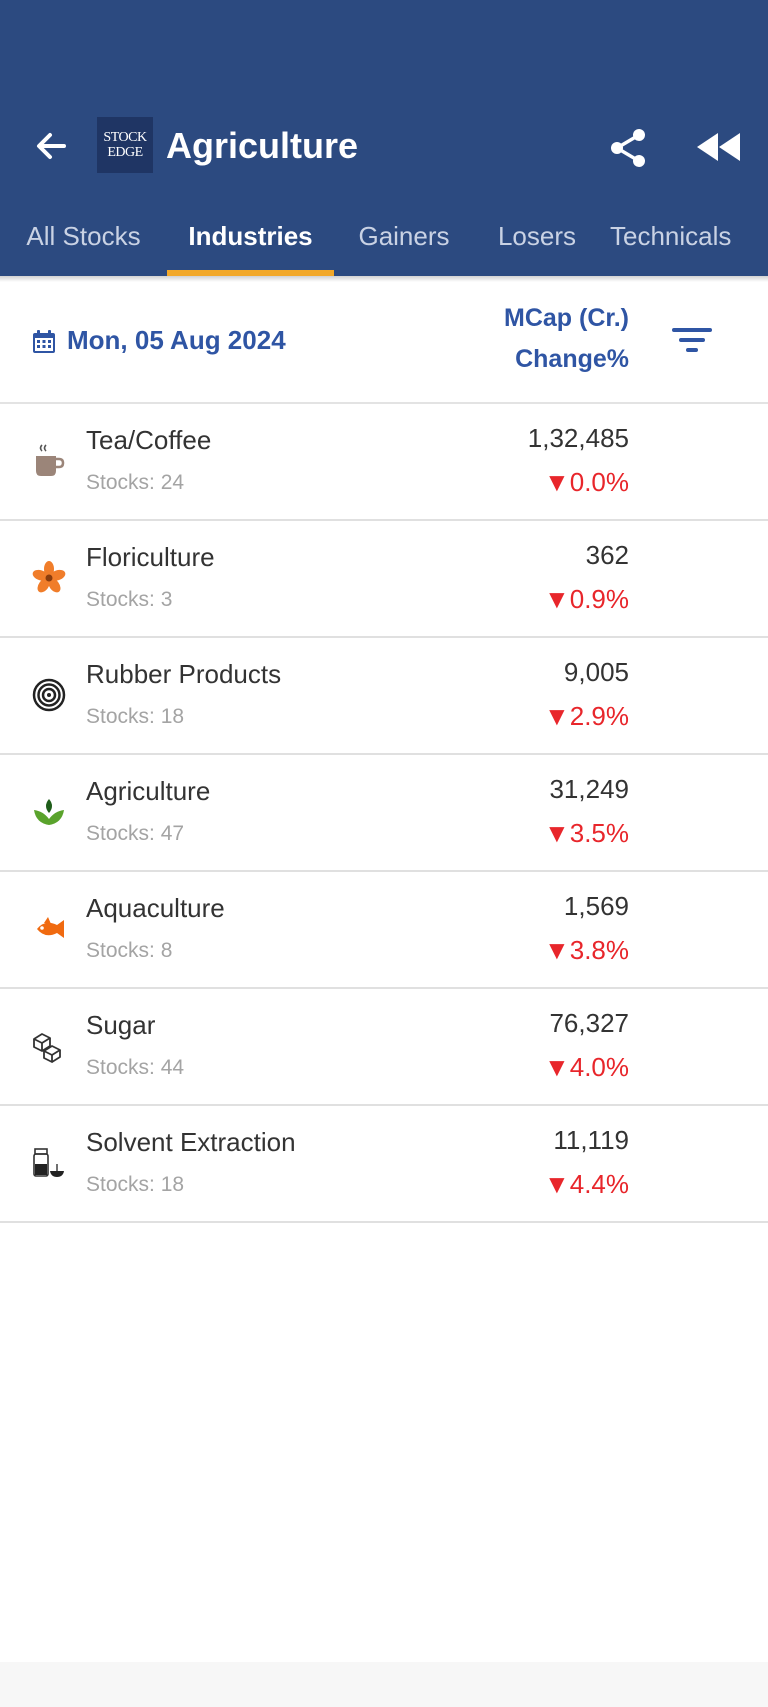 This screenshot has width=768, height=1707. Describe the element at coordinates (566, 318) in the screenshot. I see `mcap-column-header: MCap (Cr.)` at that location.